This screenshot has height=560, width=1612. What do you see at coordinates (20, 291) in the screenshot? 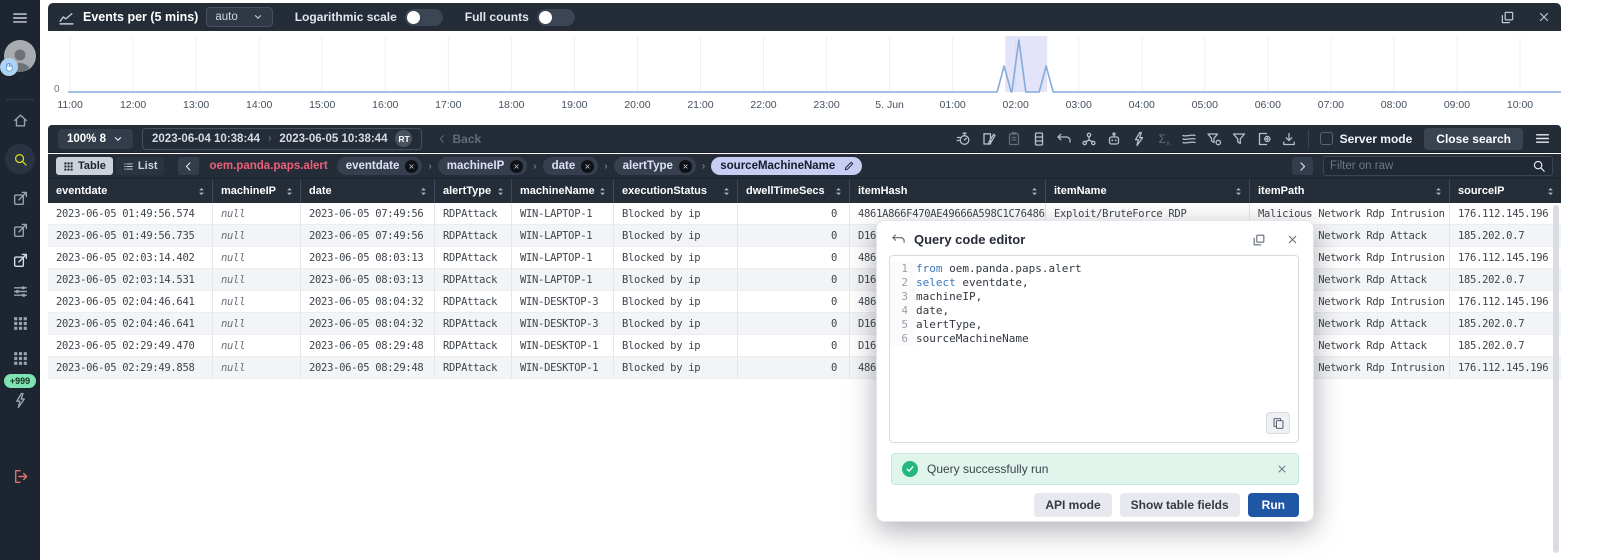
I see `sidebar-item-sliders-icon` at bounding box center [20, 291].